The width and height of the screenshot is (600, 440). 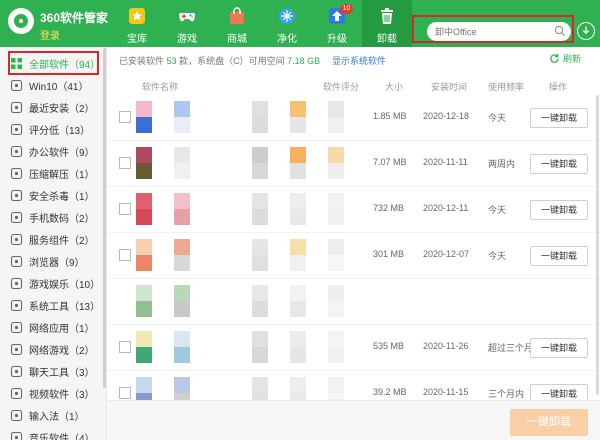 What do you see at coordinates (549, 422) in the screenshot?
I see `batch-uninstall-button: 一键卸载` at bounding box center [549, 422].